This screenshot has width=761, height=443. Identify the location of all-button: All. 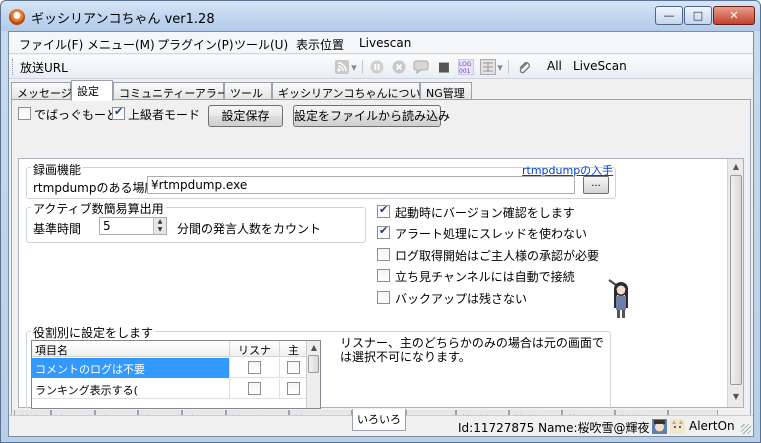
(554, 66).